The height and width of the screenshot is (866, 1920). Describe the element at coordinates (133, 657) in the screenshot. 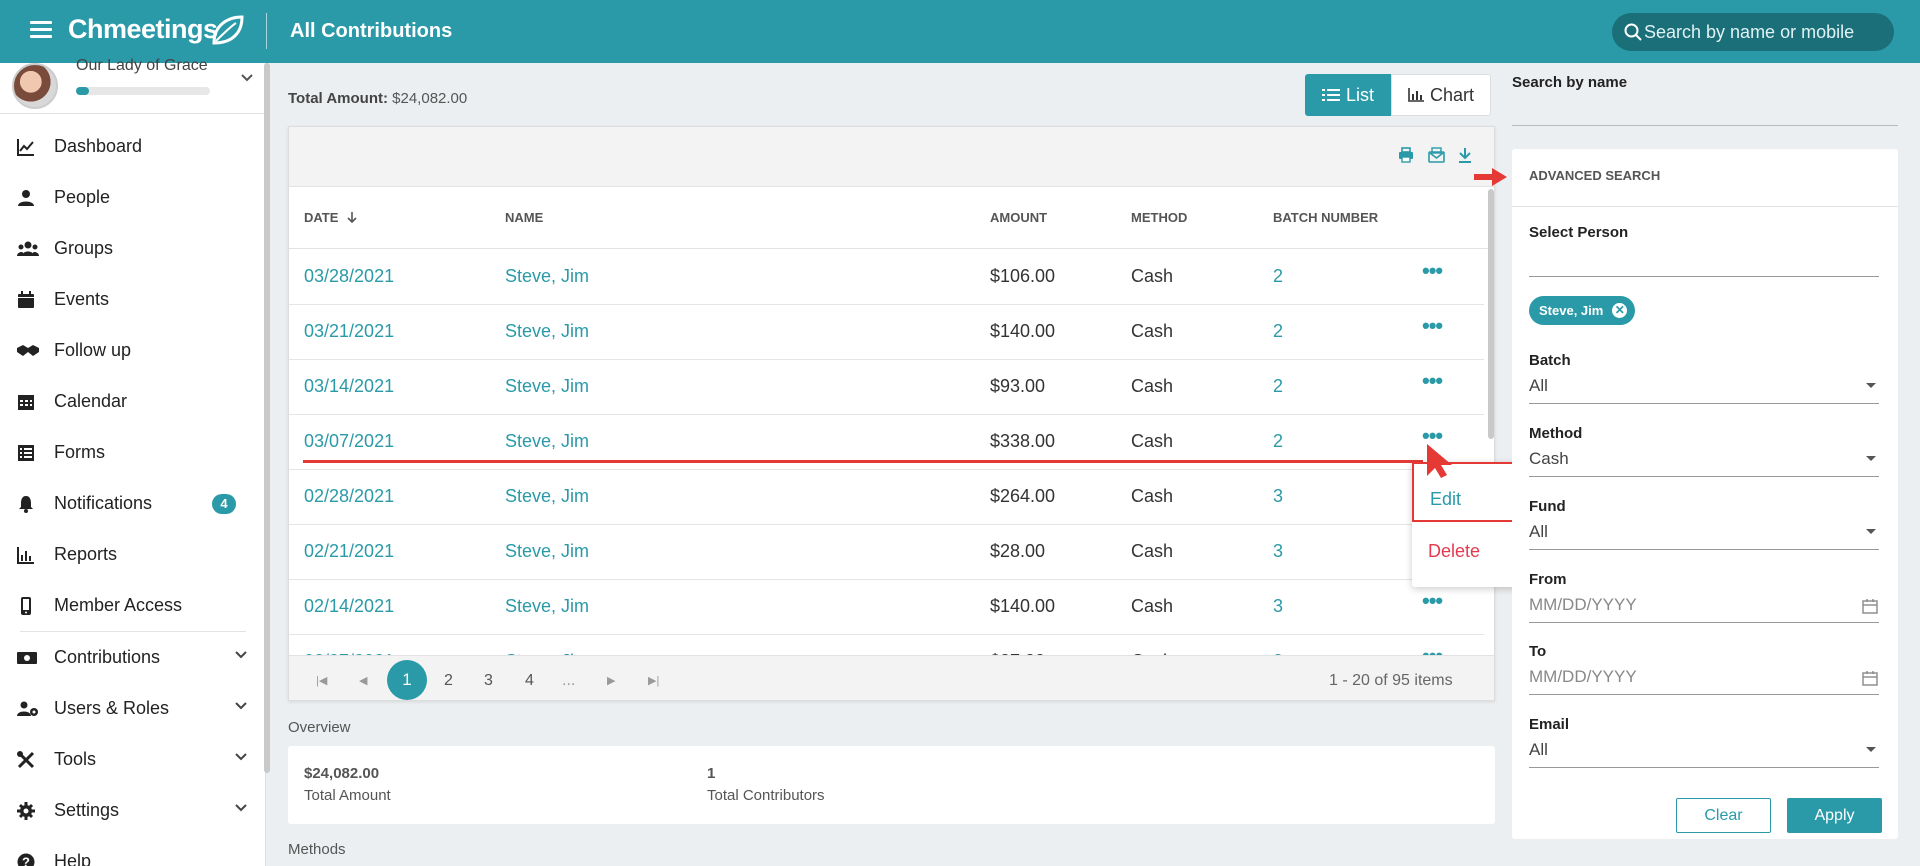

I see `sidebar-item-contributions: Contributions` at that location.